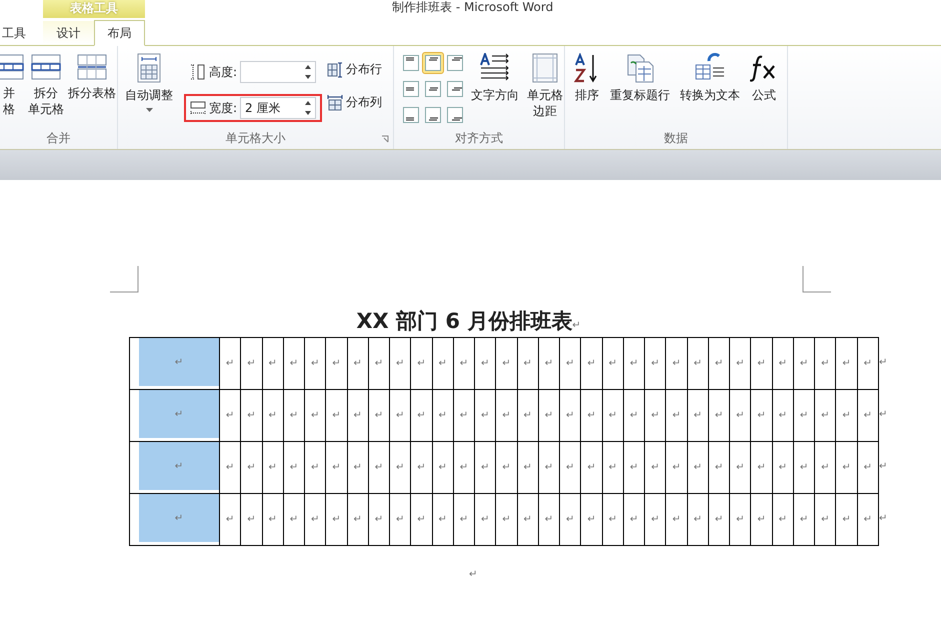 The width and height of the screenshot is (941, 630). Describe the element at coordinates (223, 108) in the screenshot. I see `width-label: 宽度:` at that location.